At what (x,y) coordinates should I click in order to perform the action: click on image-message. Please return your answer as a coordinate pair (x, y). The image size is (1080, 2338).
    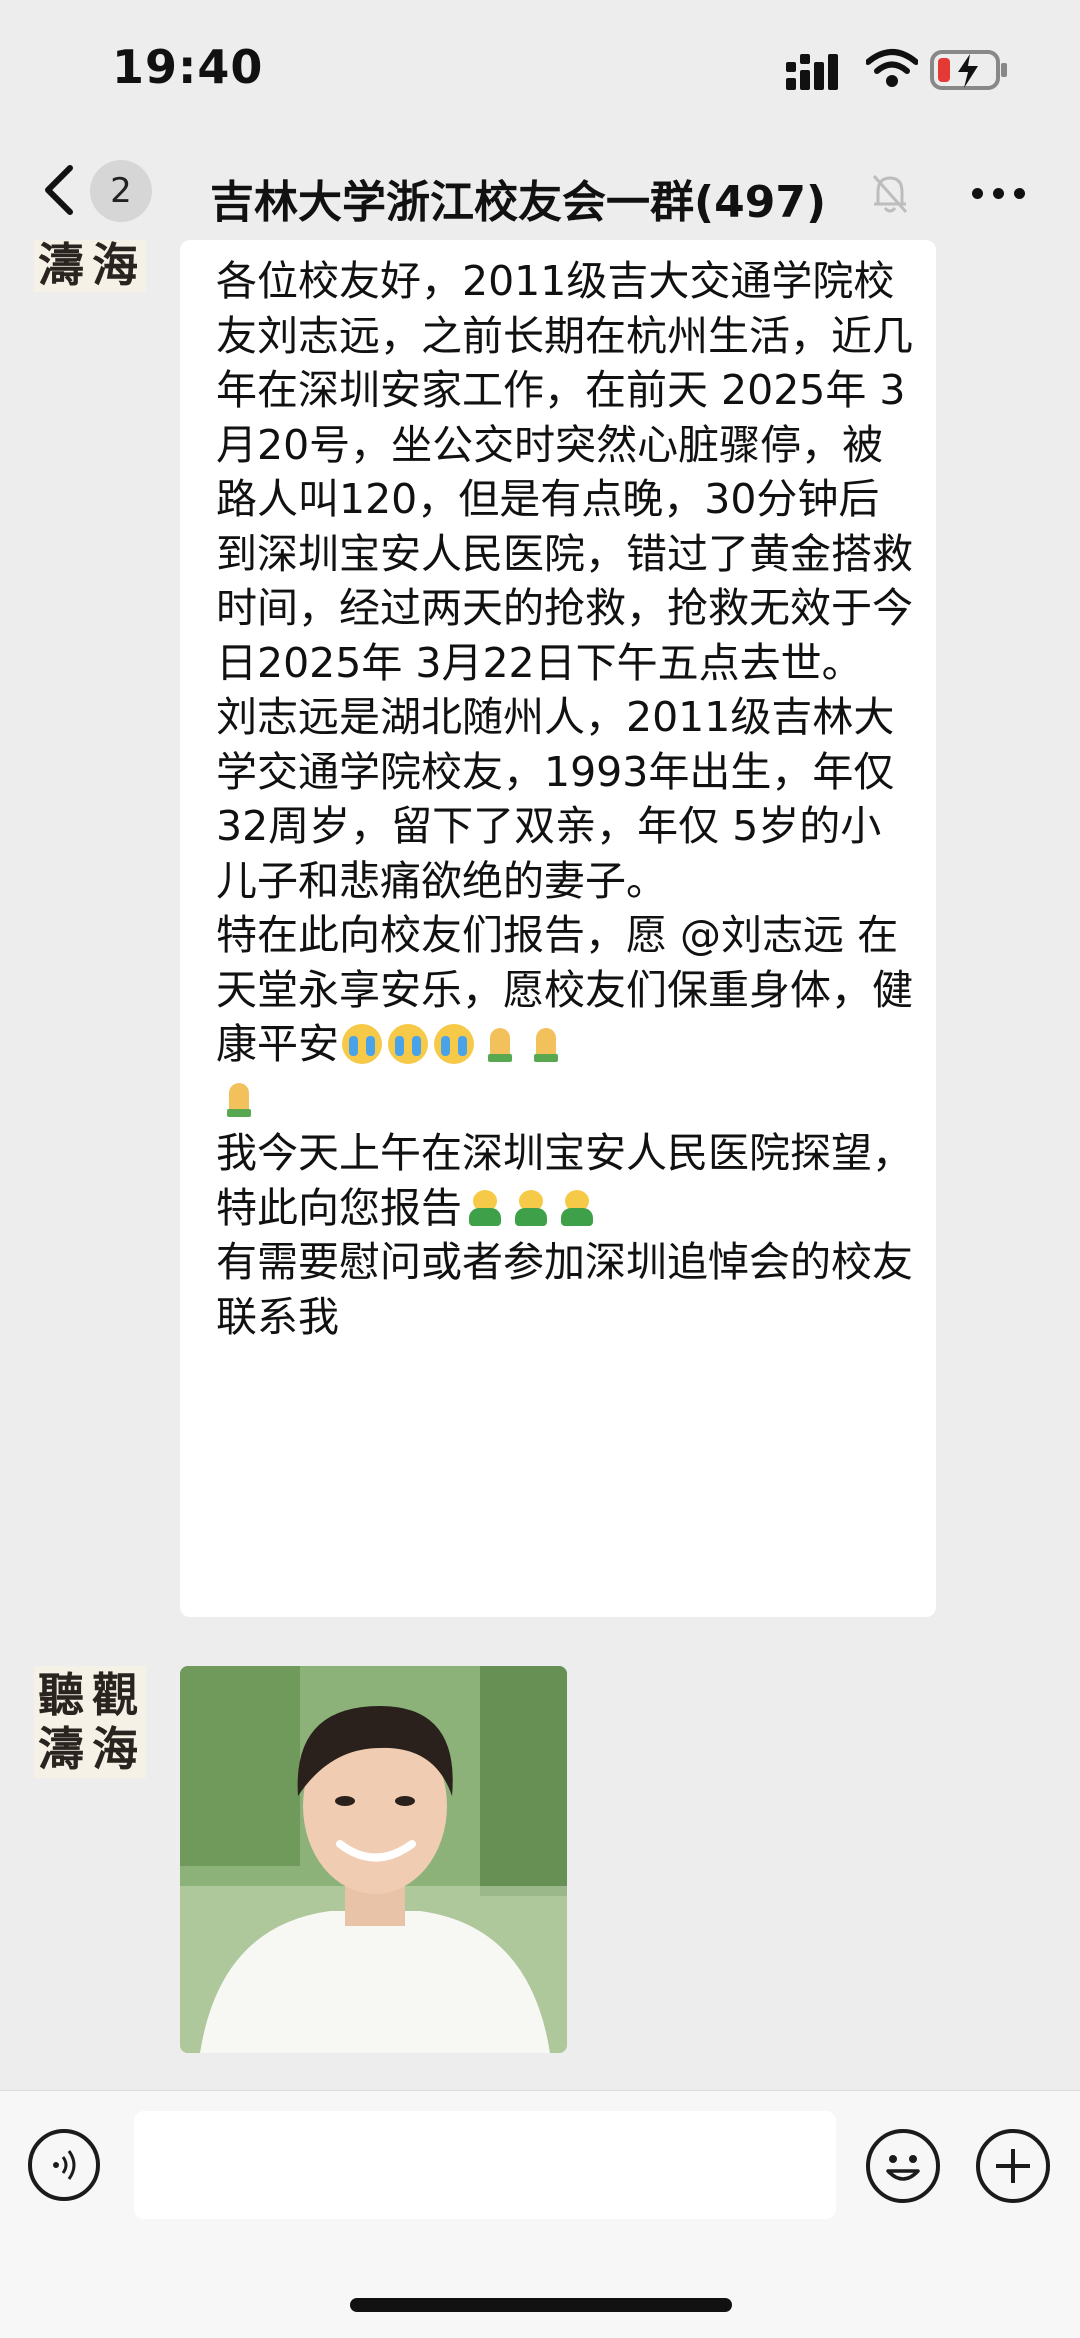
    Looking at the image, I should click on (373, 1859).